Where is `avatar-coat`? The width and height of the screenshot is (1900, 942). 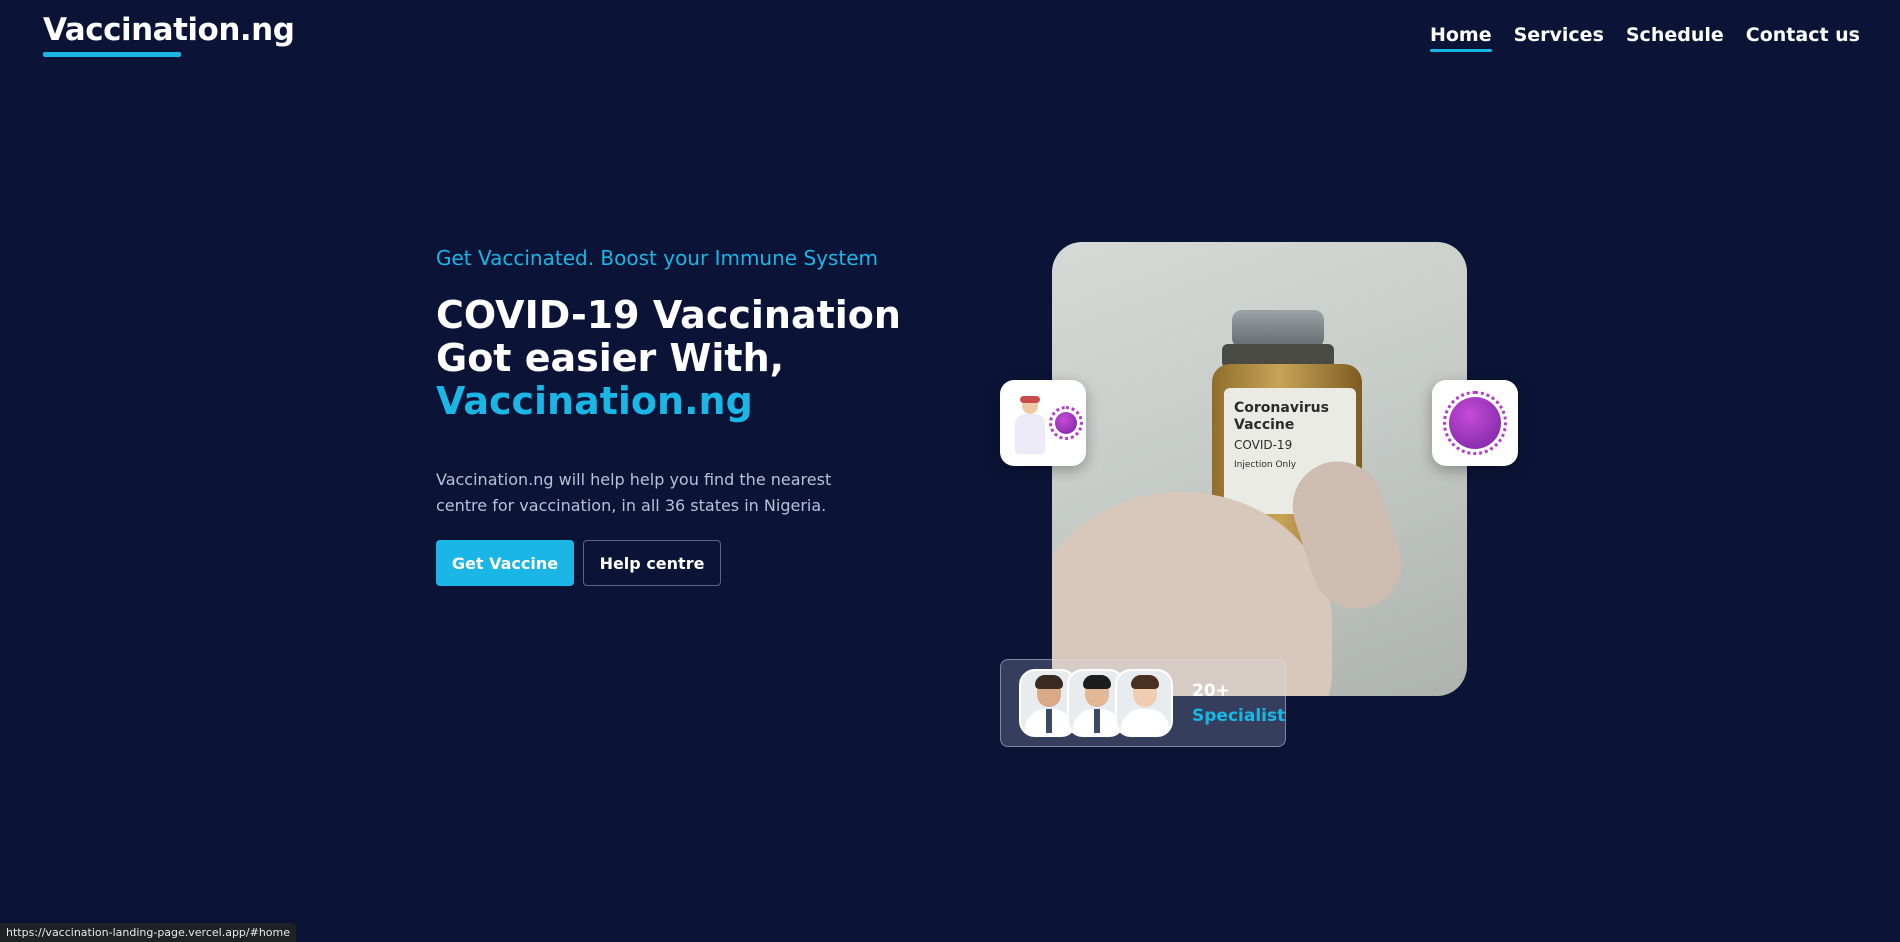 avatar-coat is located at coordinates (1145, 722).